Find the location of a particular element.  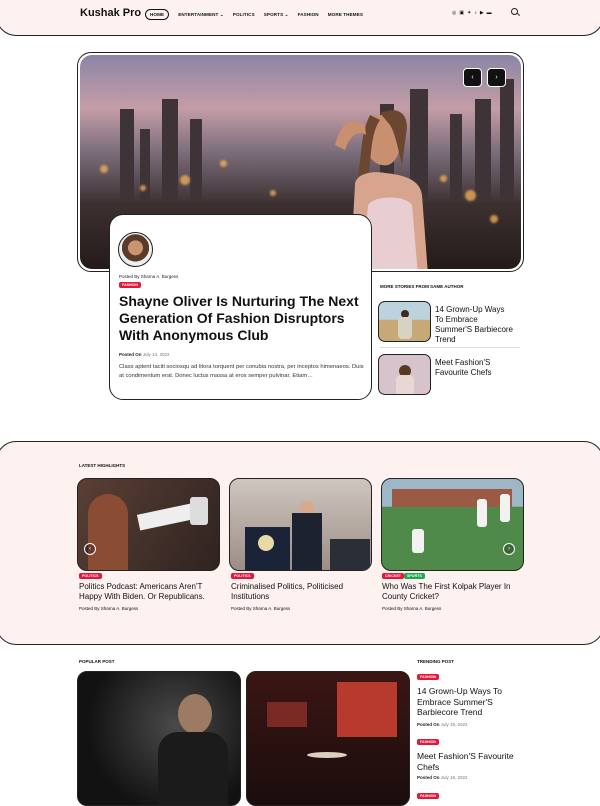

highlights-next-button: › is located at coordinates (509, 549).